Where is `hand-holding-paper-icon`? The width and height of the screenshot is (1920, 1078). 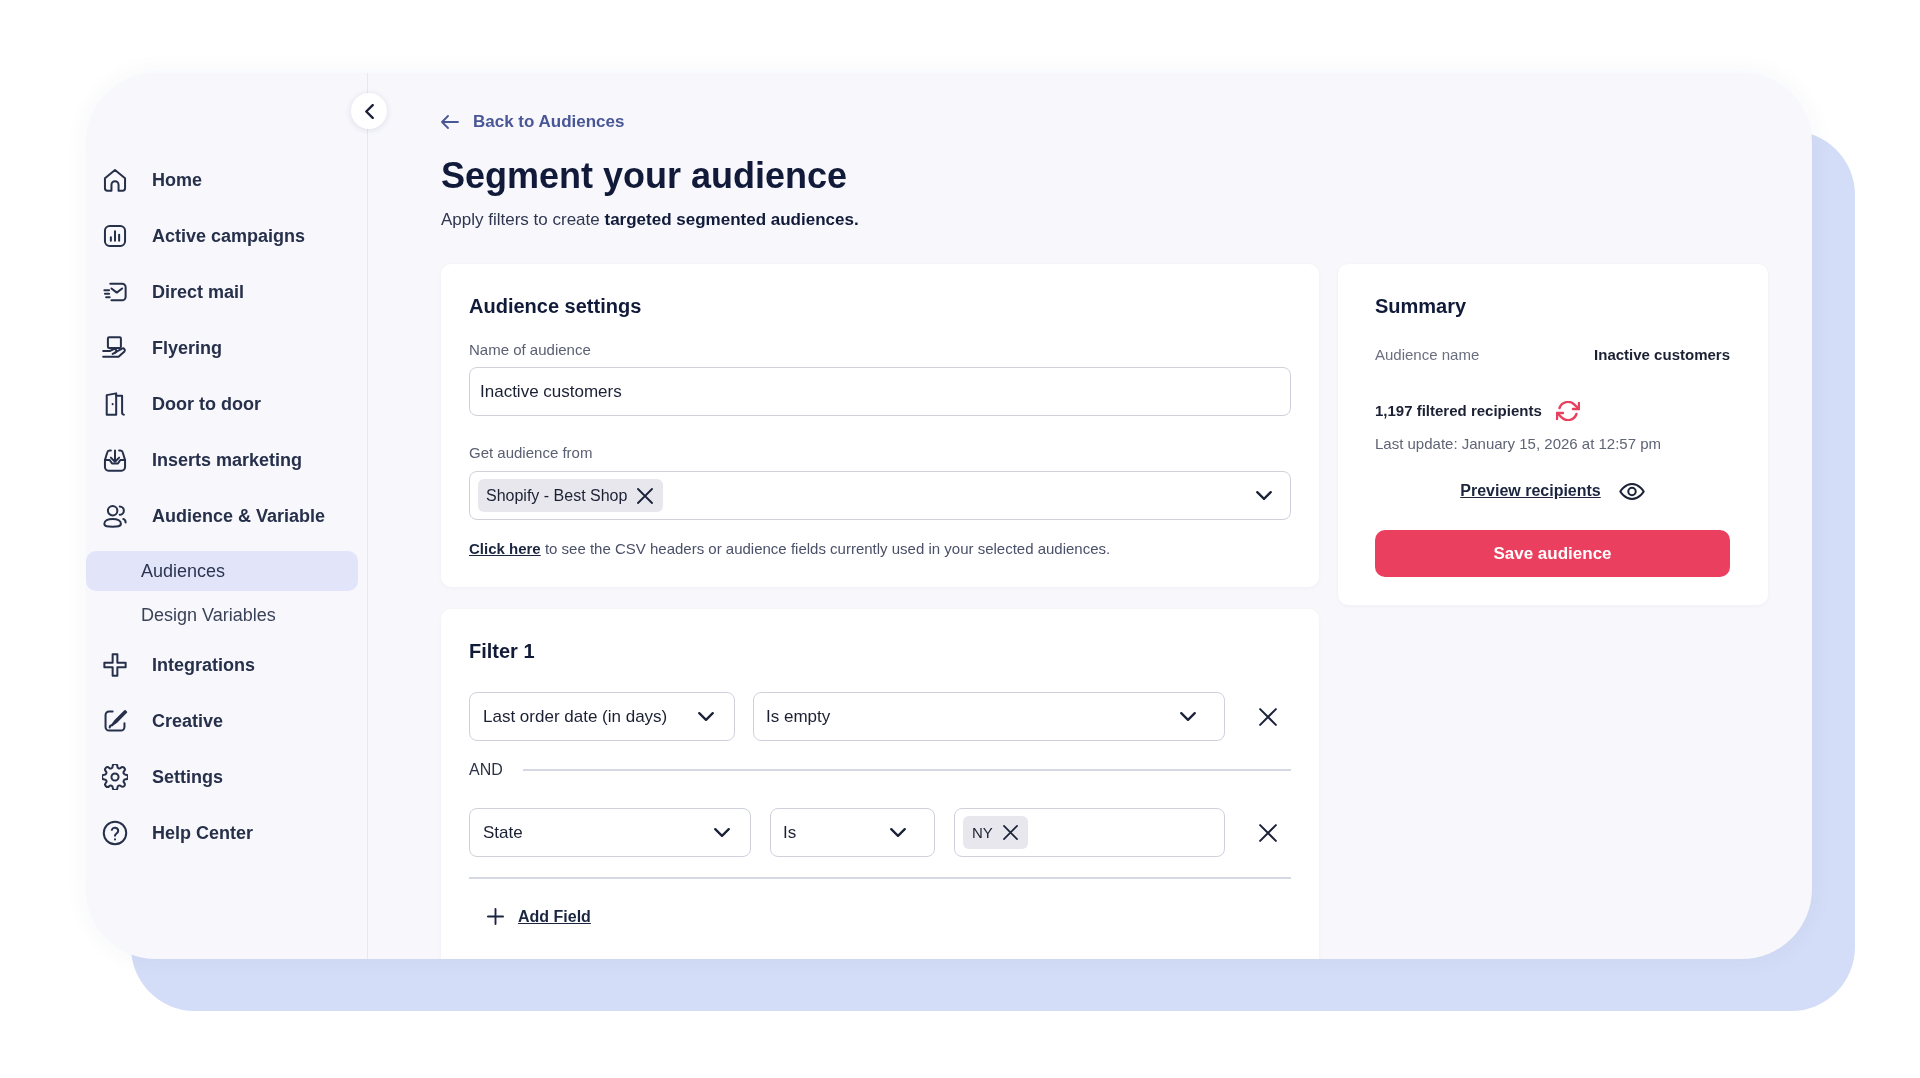 hand-holding-paper-icon is located at coordinates (115, 348).